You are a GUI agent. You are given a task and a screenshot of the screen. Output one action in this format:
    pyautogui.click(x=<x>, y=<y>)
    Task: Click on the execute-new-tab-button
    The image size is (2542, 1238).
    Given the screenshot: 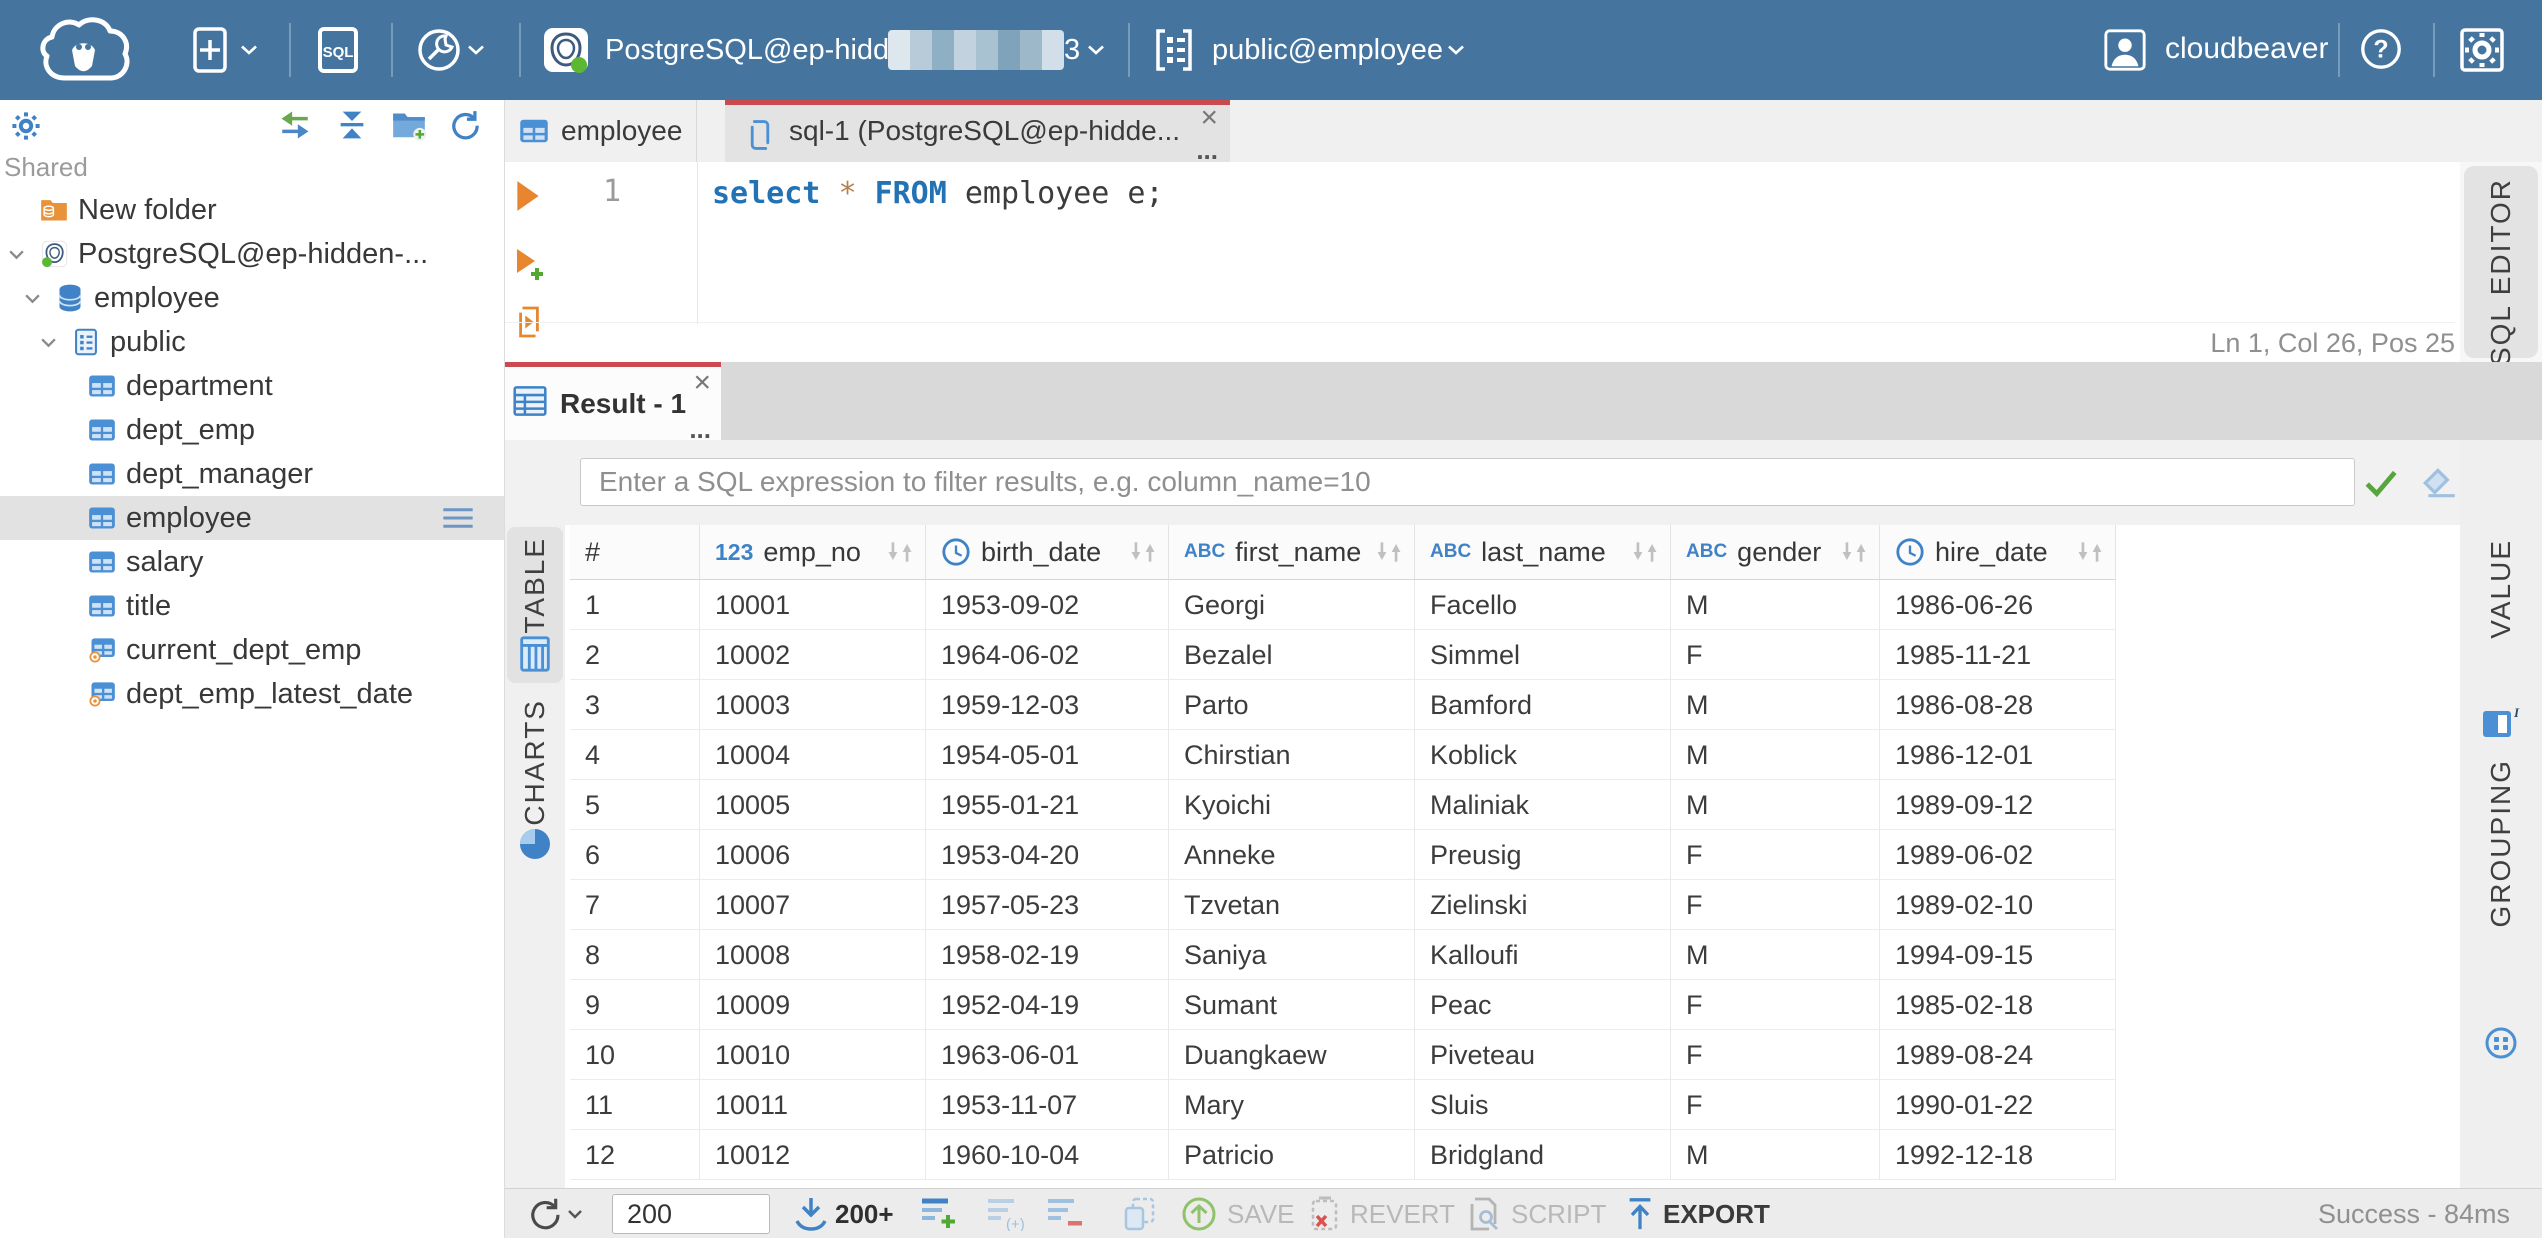 What is the action you would take?
    pyautogui.click(x=530, y=265)
    